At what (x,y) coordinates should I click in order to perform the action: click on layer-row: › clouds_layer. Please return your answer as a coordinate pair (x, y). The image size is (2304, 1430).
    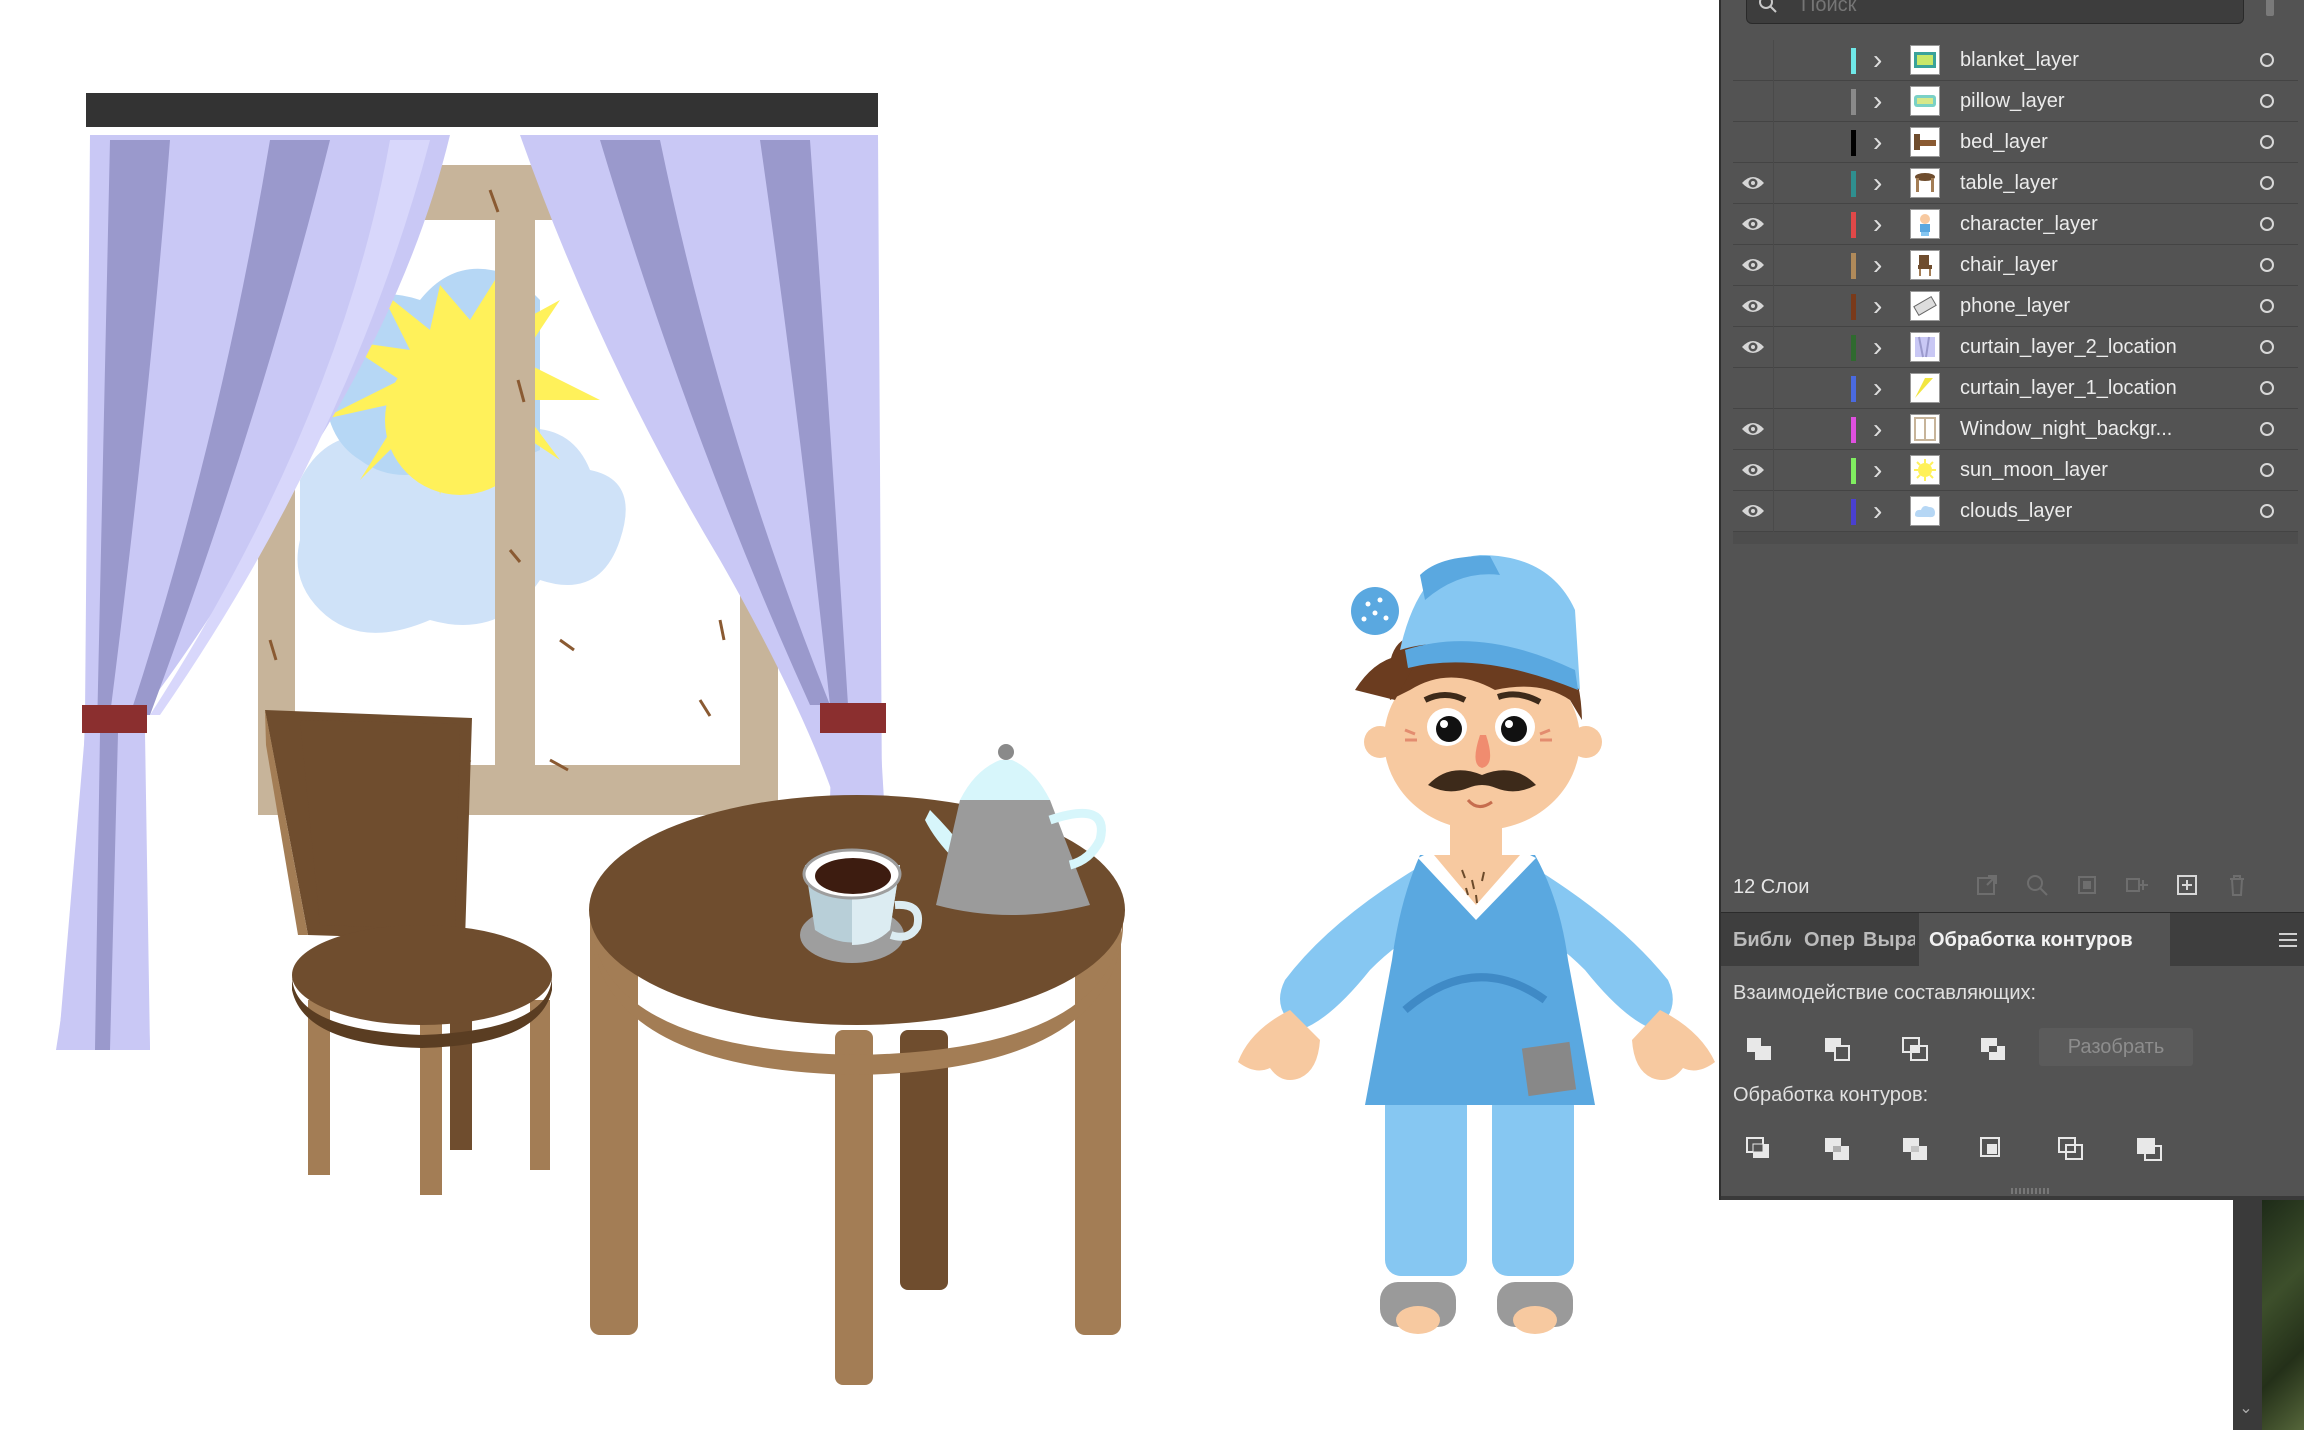
    Looking at the image, I should click on (2015, 511).